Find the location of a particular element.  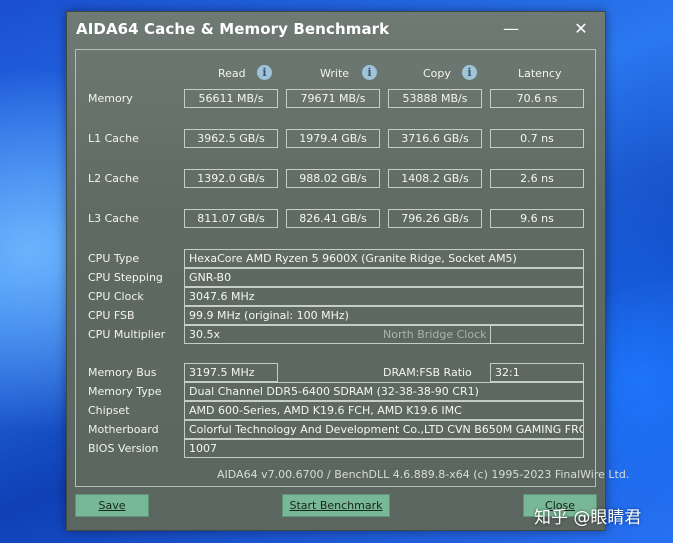

memory-latency-value: 70.6 ns is located at coordinates (537, 98).